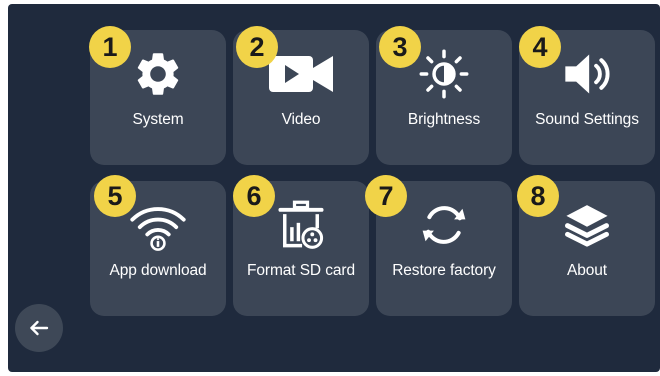  What do you see at coordinates (386, 196) in the screenshot?
I see `number-badge: 7` at bounding box center [386, 196].